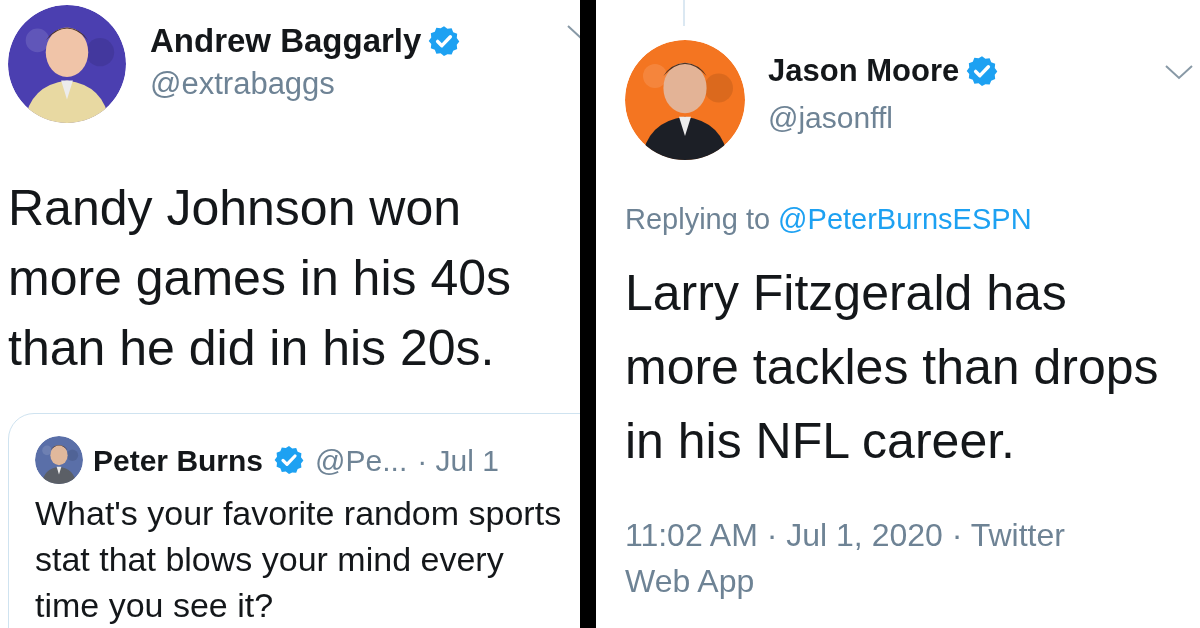  I want to click on quoted-tweet-text: What's your favorite random sports stat that blows your mind every time you see it?, so click(299, 559).